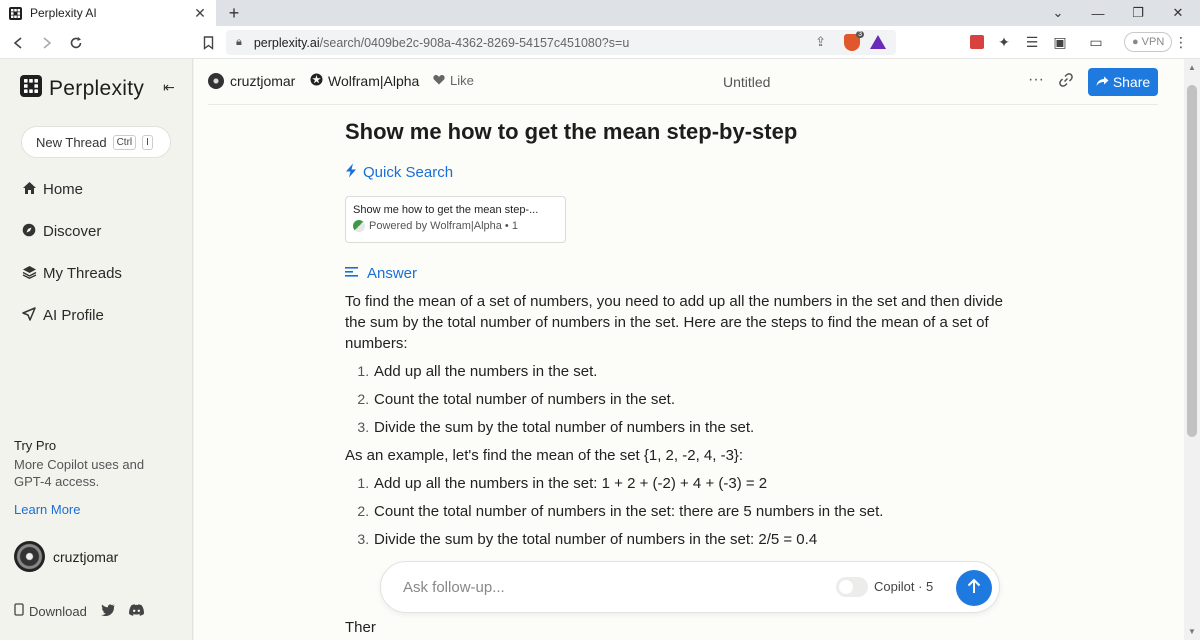 The width and height of the screenshot is (1200, 640). I want to click on follow-up-bar: Copilot · 5, so click(690, 587).